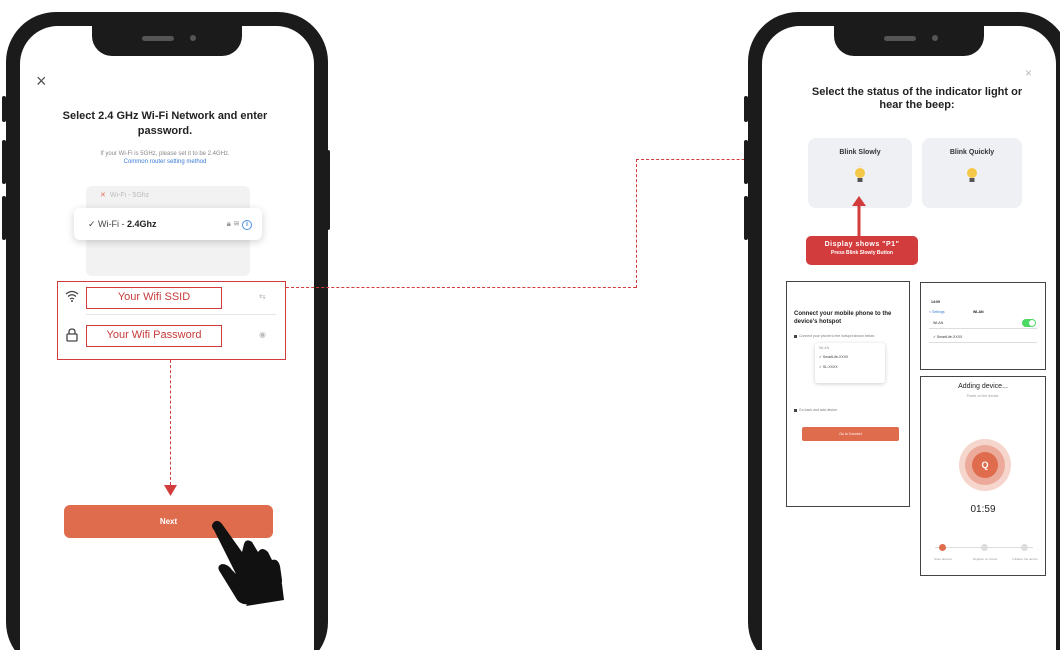  I want to click on pointing-hand-icon, so click(248, 563).